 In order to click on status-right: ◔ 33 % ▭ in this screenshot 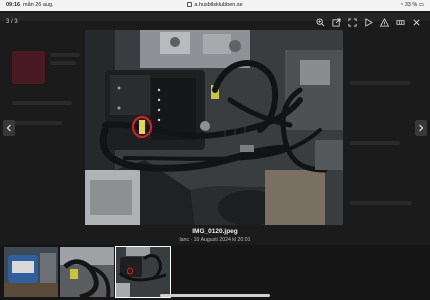, I will do `click(412, 5)`.